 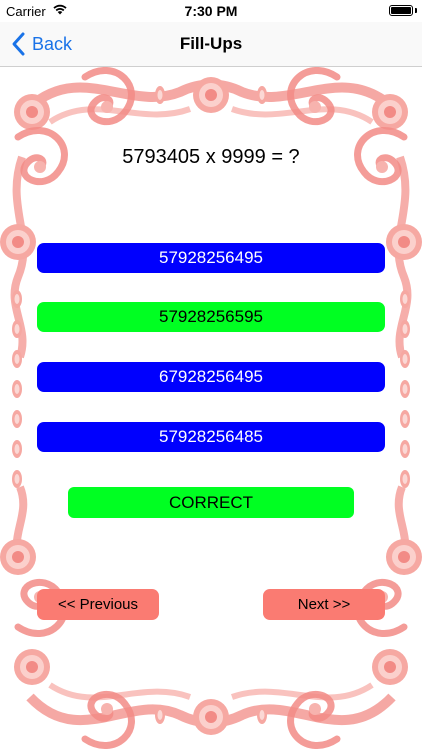 I want to click on previous-button: << Previous, so click(x=98, y=604).